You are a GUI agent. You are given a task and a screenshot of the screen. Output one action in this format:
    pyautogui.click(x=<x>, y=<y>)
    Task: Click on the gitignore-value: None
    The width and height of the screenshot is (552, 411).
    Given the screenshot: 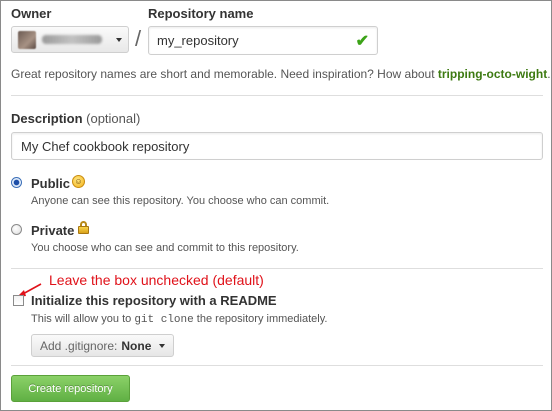 What is the action you would take?
    pyautogui.click(x=136, y=345)
    